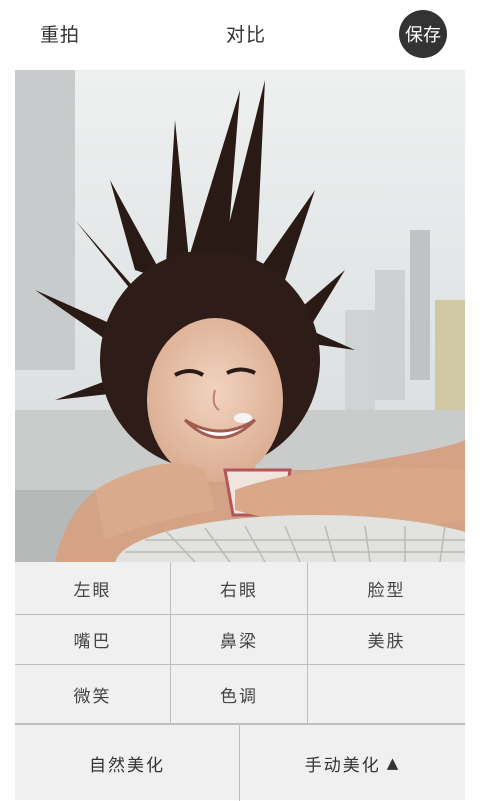  I want to click on mode-bar: 自然美化 手动美化 ▲, so click(240, 762).